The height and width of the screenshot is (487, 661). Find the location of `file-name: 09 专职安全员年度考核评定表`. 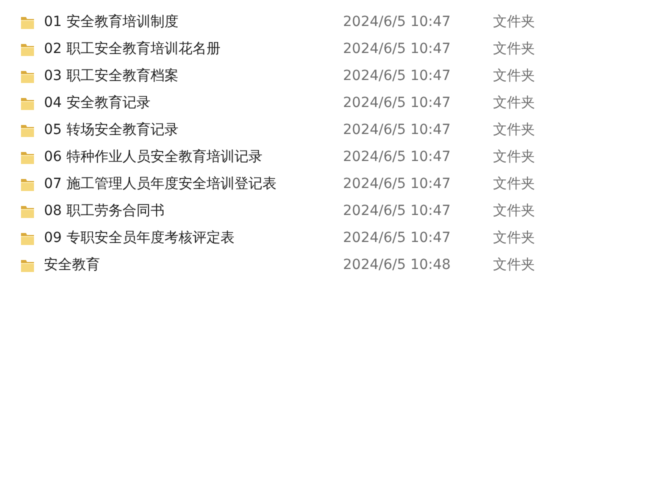

file-name: 09 专职安全员年度考核评定表 is located at coordinates (193, 238).